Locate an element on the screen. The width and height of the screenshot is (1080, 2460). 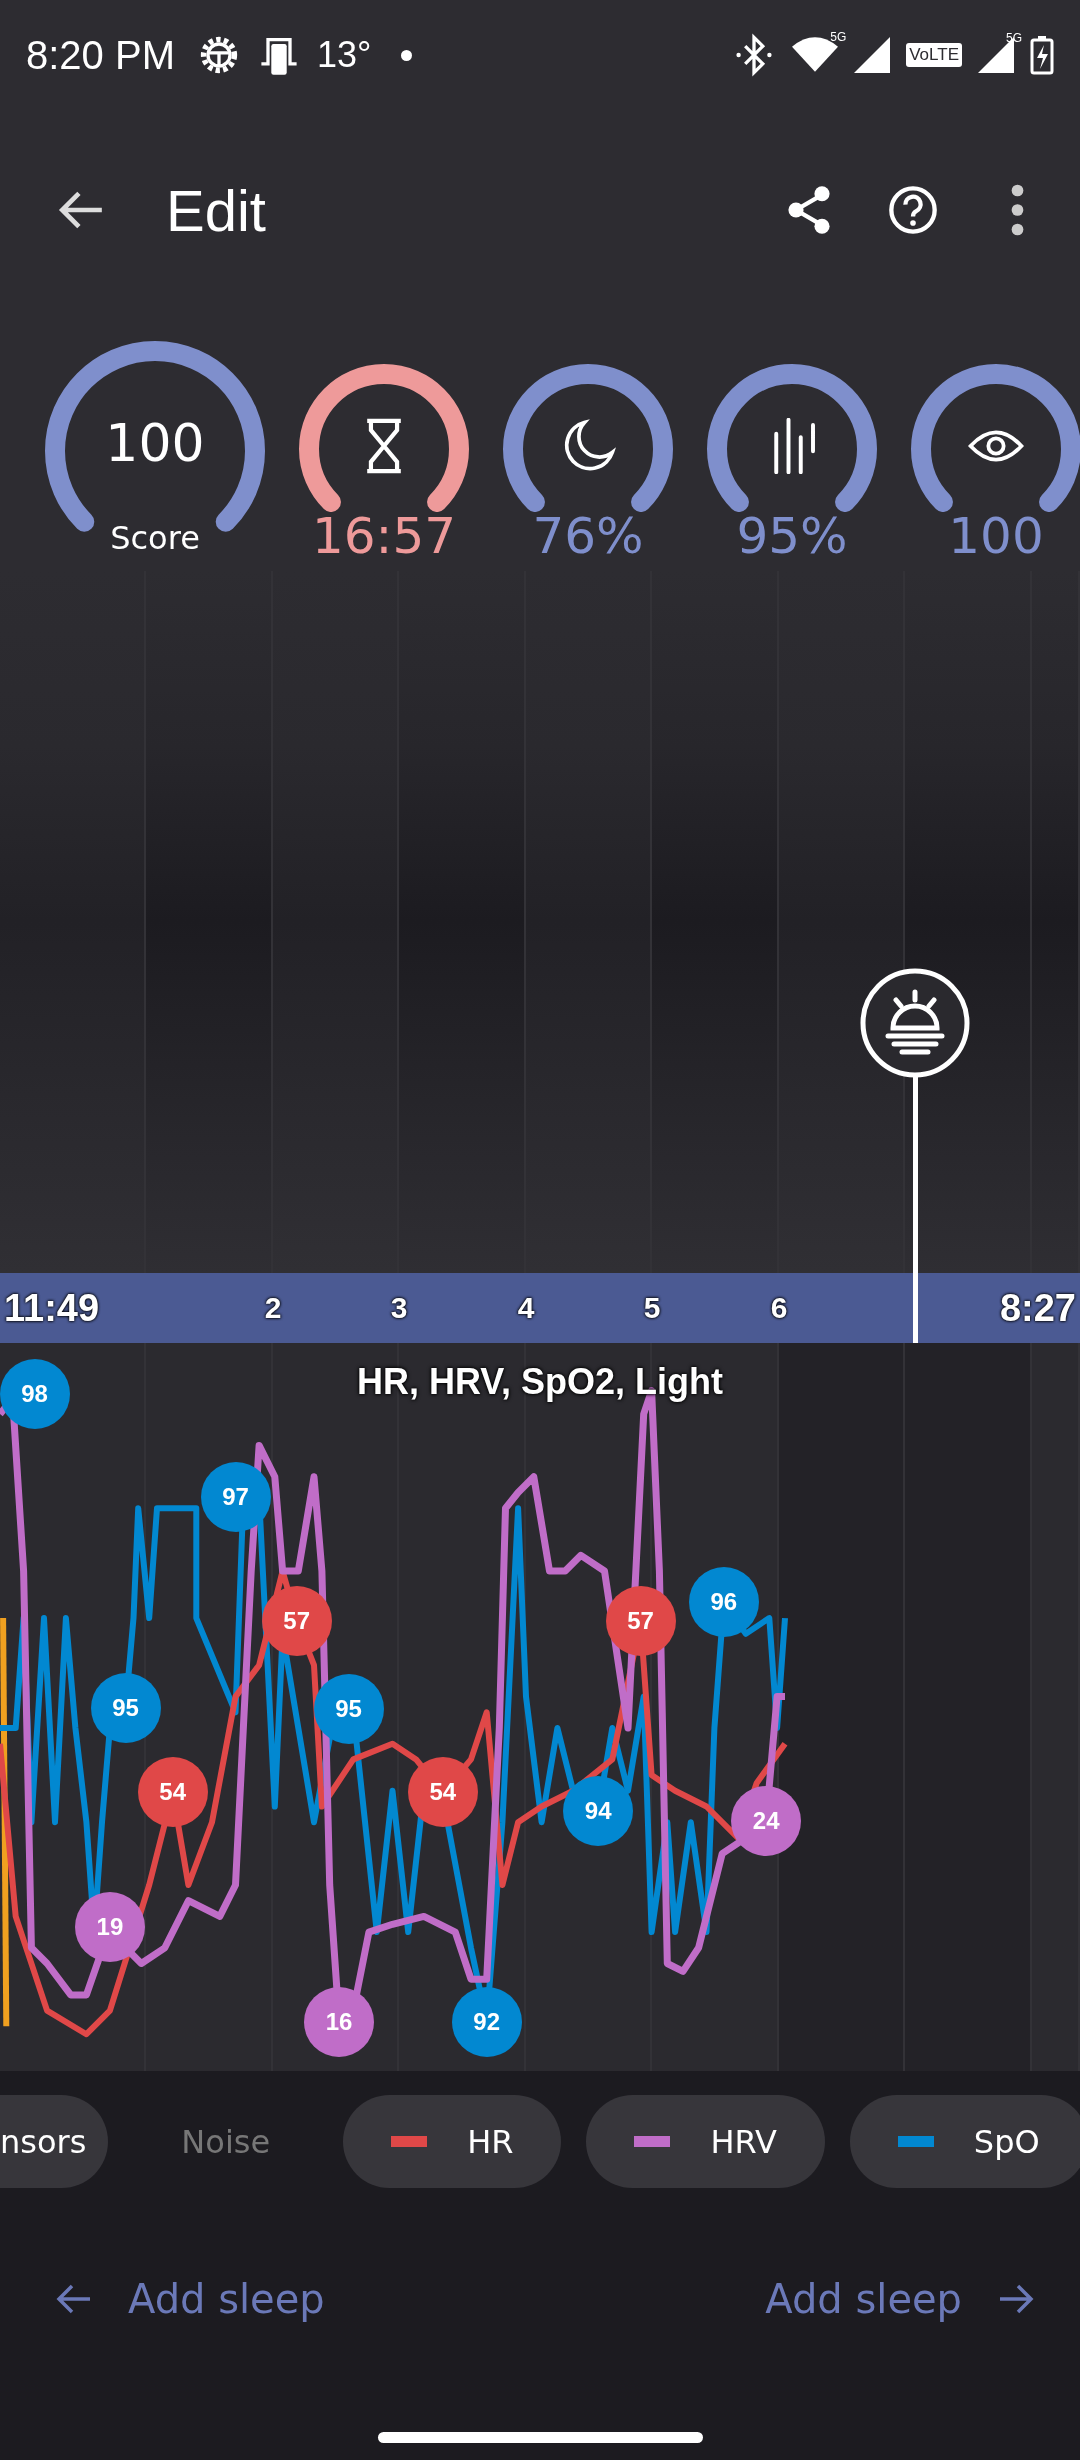
start-time: 11:49 is located at coordinates (52, 1308).